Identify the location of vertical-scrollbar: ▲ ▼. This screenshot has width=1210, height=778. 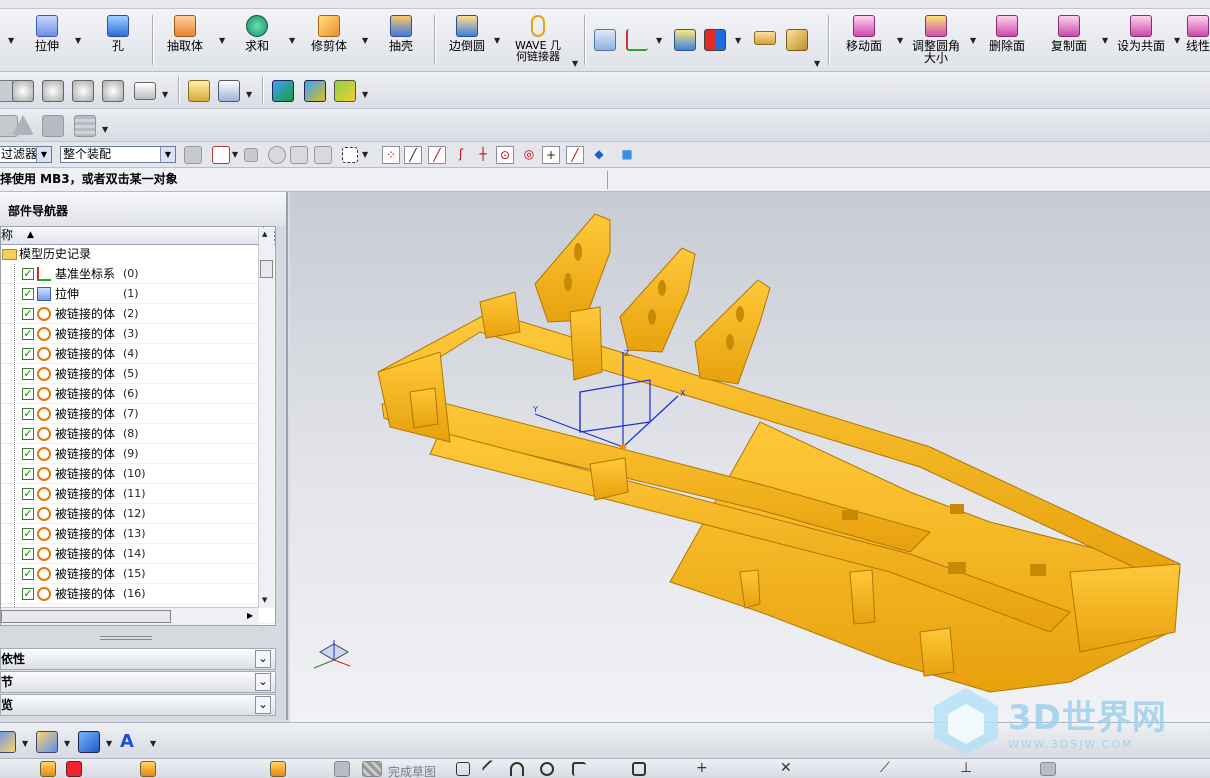
(266, 418).